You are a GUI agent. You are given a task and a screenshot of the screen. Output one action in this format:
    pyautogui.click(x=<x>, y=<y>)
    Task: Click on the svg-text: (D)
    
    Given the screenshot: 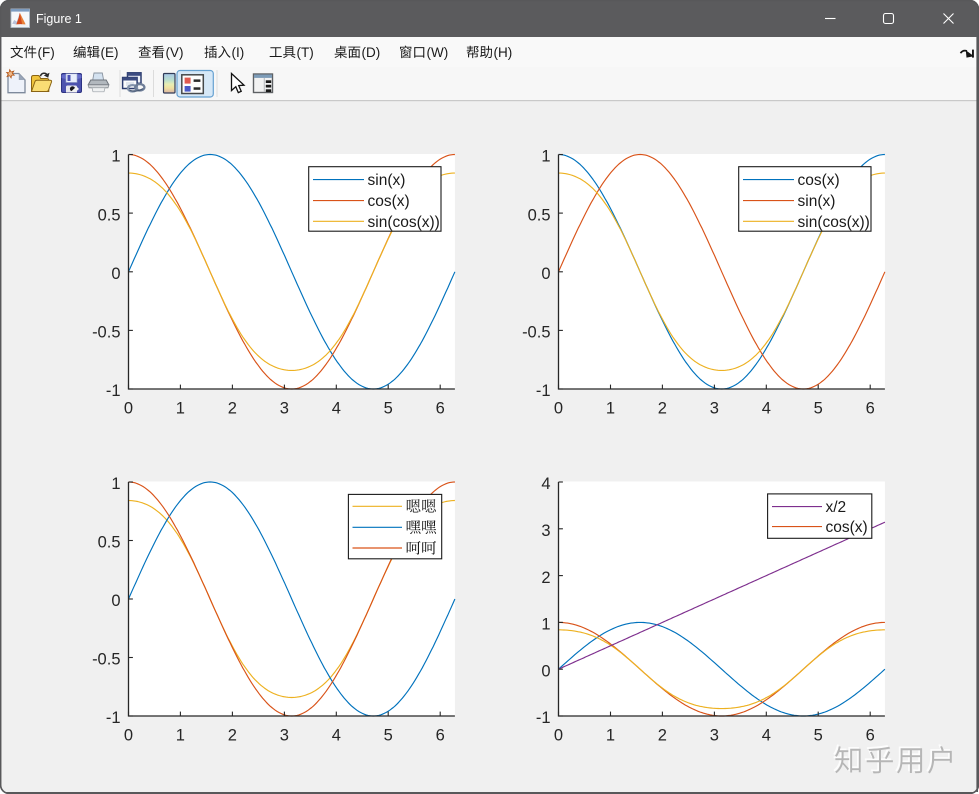 What is the action you would take?
    pyautogui.click(x=371, y=52)
    